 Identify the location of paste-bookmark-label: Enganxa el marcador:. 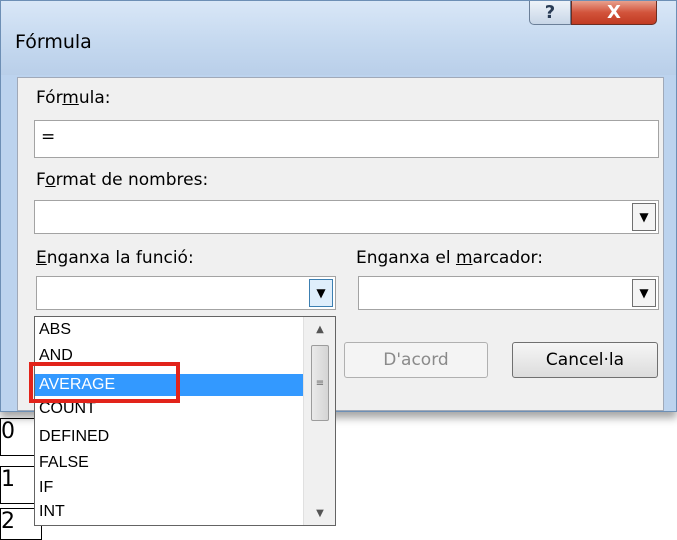
(449, 258).